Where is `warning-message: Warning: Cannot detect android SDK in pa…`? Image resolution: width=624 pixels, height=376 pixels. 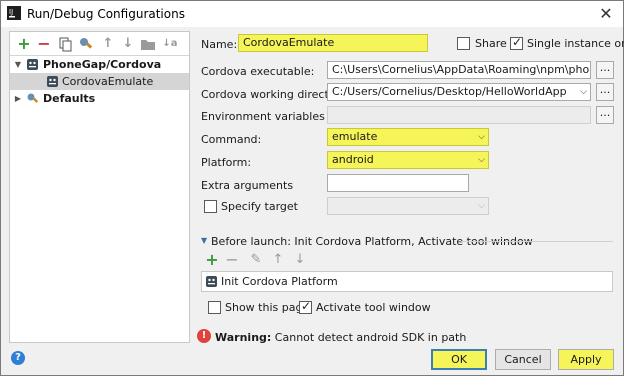
warning-message: Warning: Cannot detect android SDK in pa… is located at coordinates (340, 337).